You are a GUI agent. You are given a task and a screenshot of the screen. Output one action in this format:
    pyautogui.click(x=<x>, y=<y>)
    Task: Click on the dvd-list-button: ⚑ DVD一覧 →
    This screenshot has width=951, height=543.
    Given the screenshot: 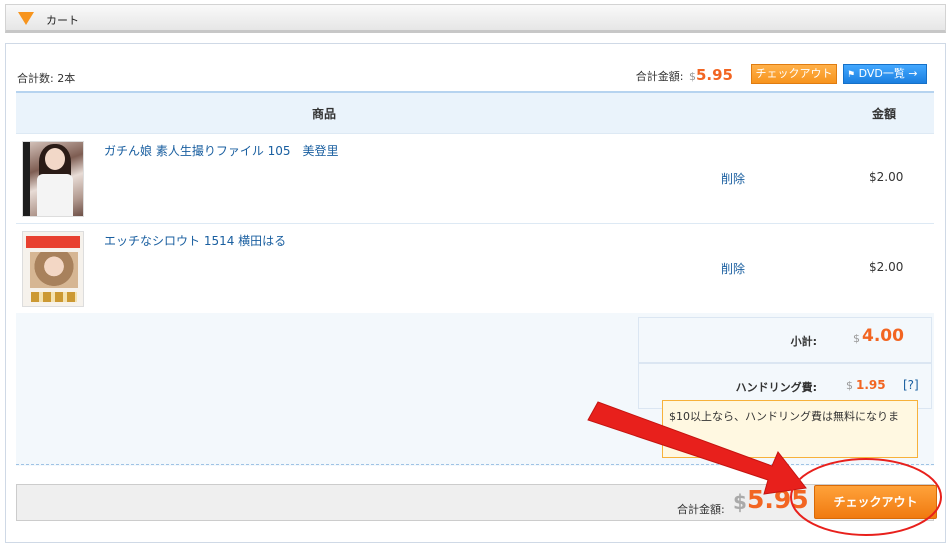 What is the action you would take?
    pyautogui.click(x=885, y=74)
    